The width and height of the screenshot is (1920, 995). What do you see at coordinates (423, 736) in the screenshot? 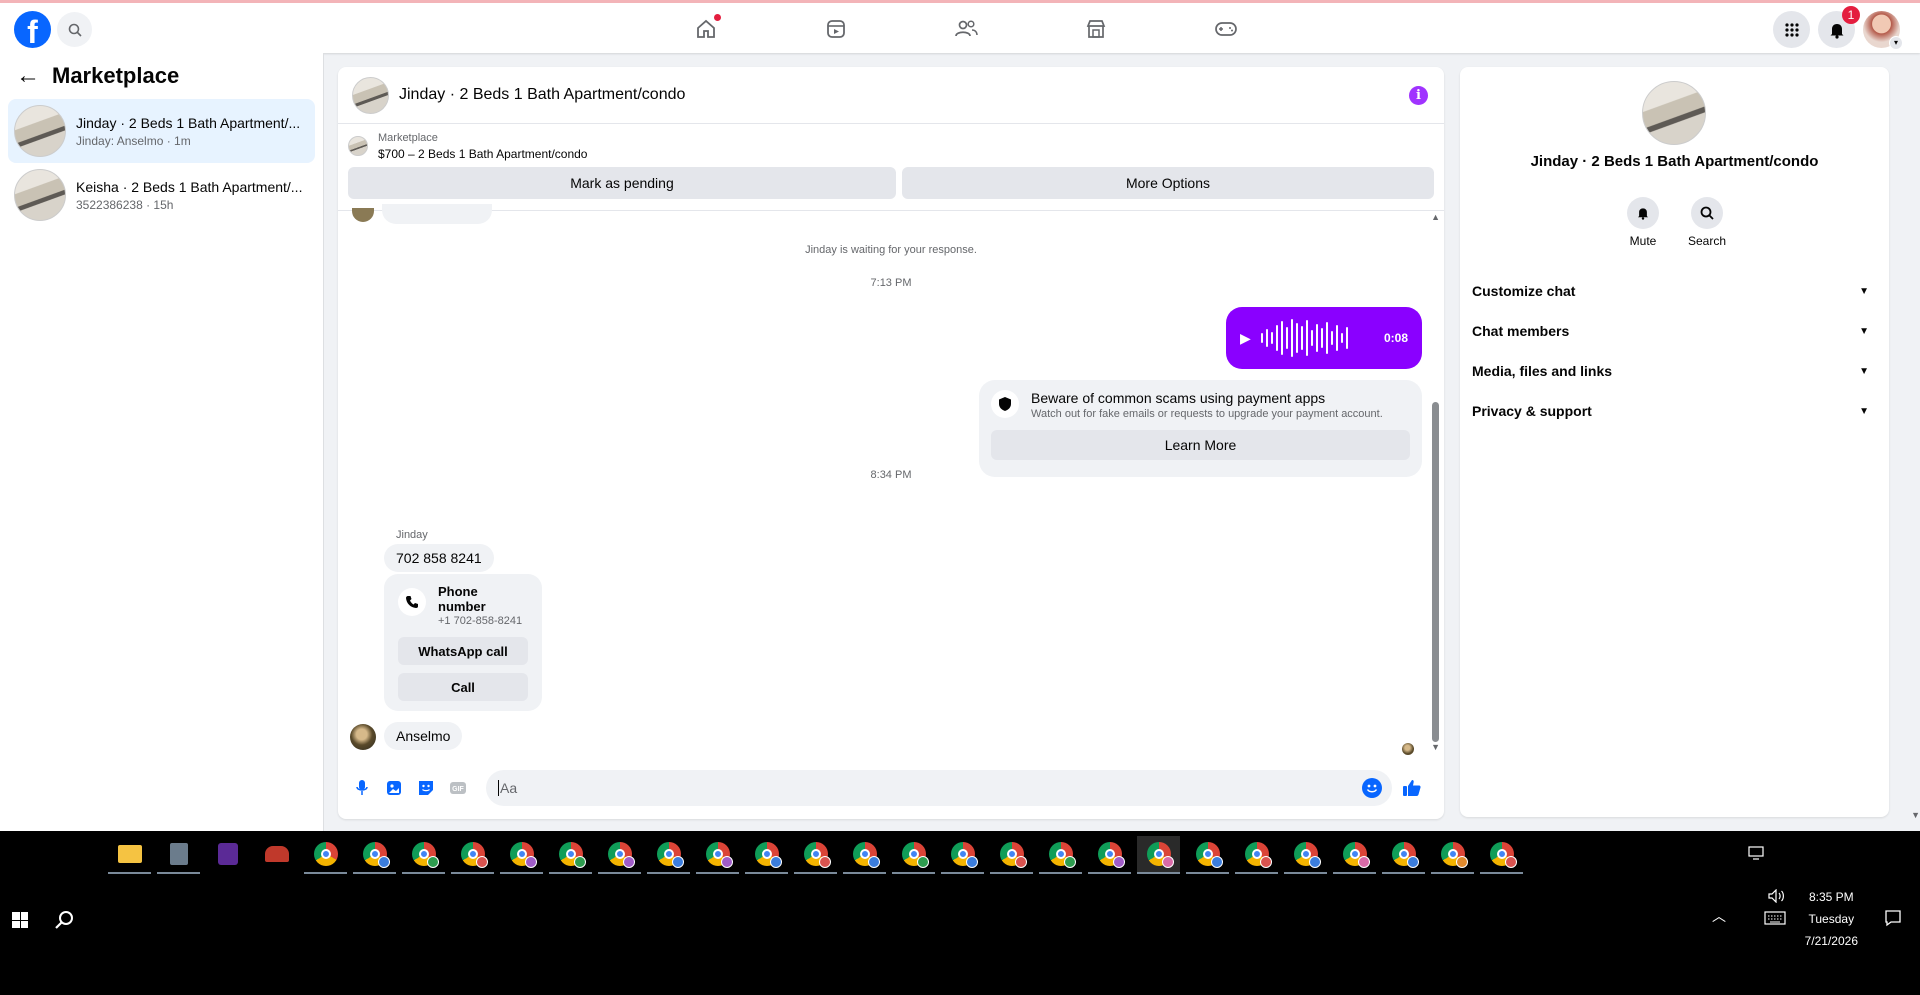
I see `message-bubble: Anselmo` at bounding box center [423, 736].